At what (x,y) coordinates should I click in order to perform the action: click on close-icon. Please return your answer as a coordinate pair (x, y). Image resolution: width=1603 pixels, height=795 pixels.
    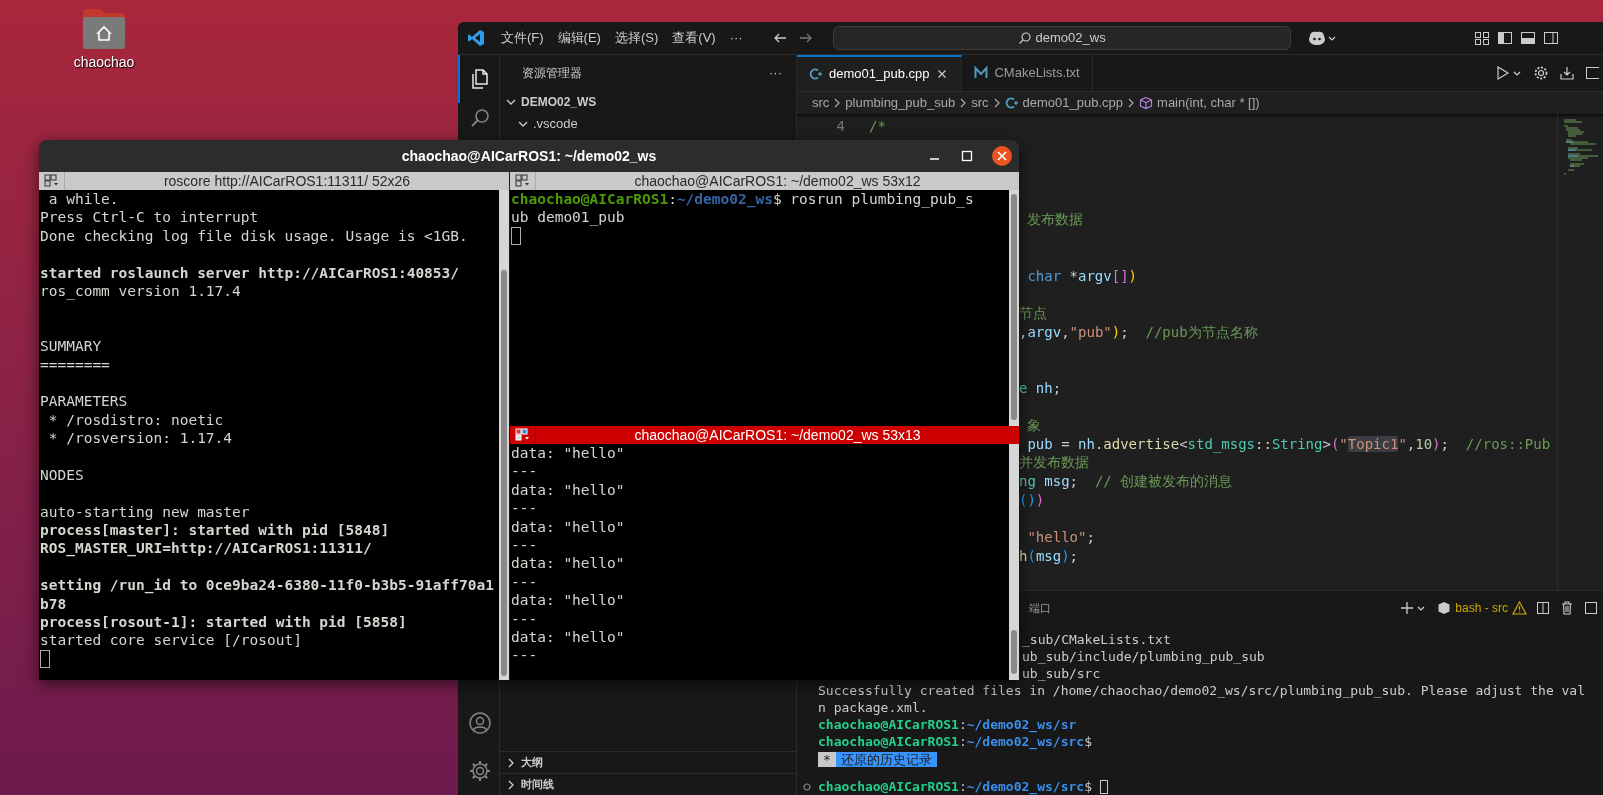
    Looking at the image, I should click on (1002, 156).